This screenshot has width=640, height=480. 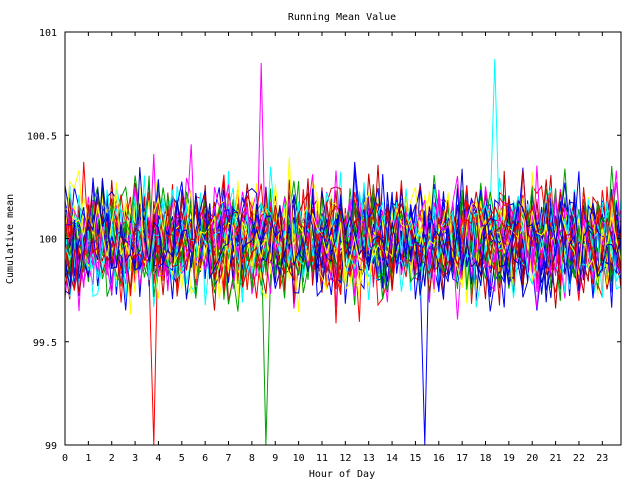 What do you see at coordinates (10, 239) in the screenshot?
I see `y-axis-label: Cumulative mean` at bounding box center [10, 239].